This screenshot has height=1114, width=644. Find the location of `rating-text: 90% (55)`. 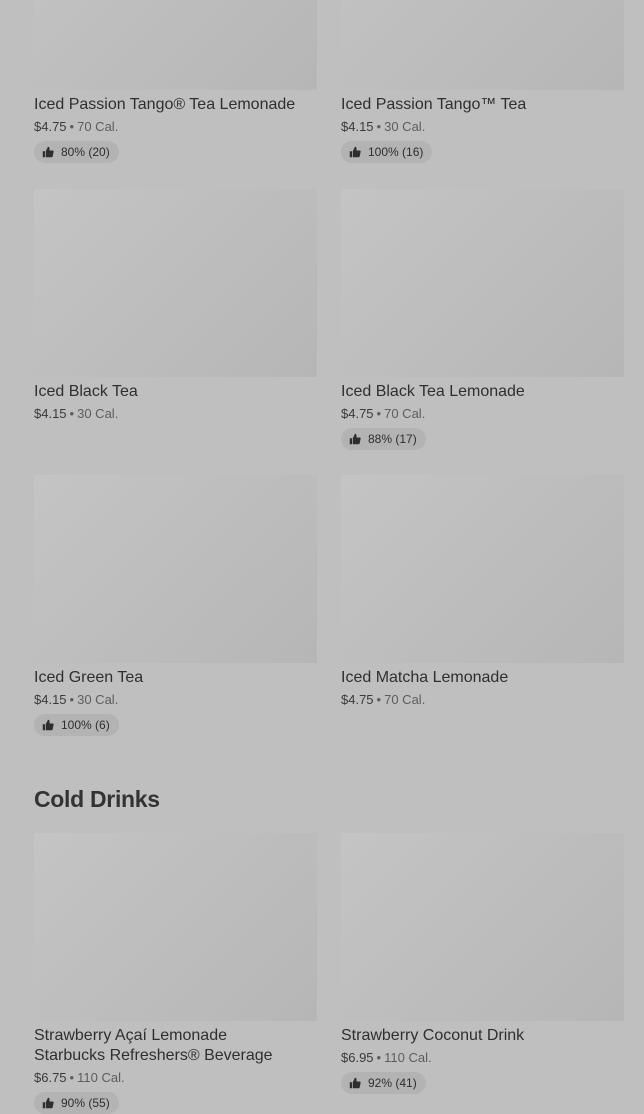

rating-text: 90% (55) is located at coordinates (85, 1103).